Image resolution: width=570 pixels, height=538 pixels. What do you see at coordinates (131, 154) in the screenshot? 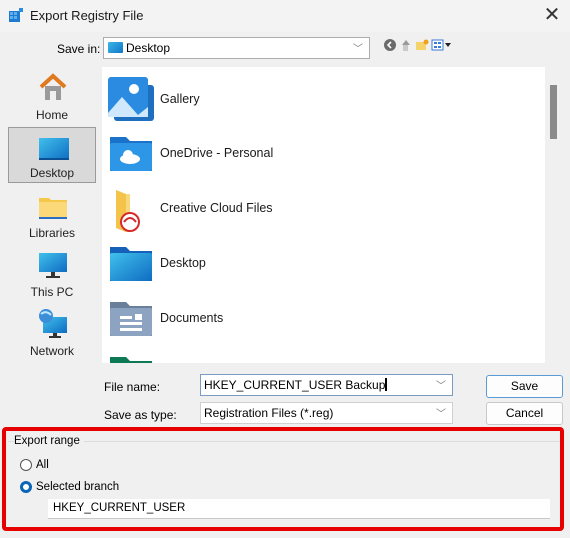
I see `onedrive-folder-icon` at bounding box center [131, 154].